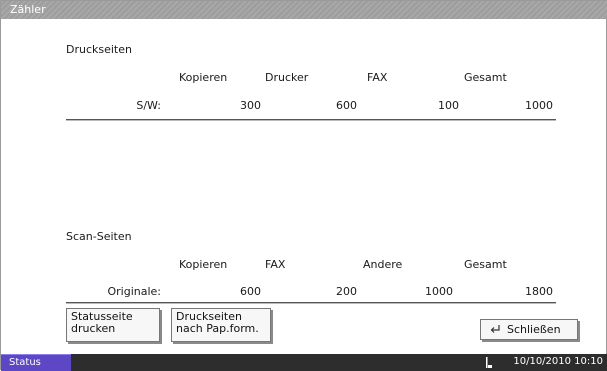 The image size is (607, 371). Describe the element at coordinates (217, 328) in the screenshot. I see `pages-by-paper-size-label-2: nach Pap.form.` at that location.